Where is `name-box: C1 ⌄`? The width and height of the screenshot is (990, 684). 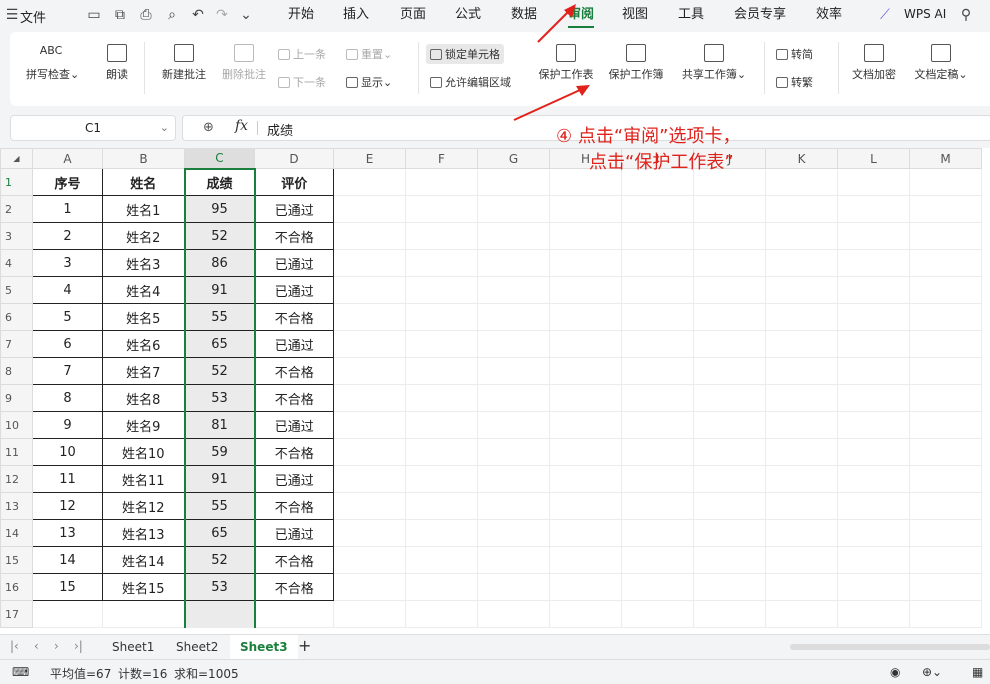 name-box: C1 ⌄ is located at coordinates (93, 128).